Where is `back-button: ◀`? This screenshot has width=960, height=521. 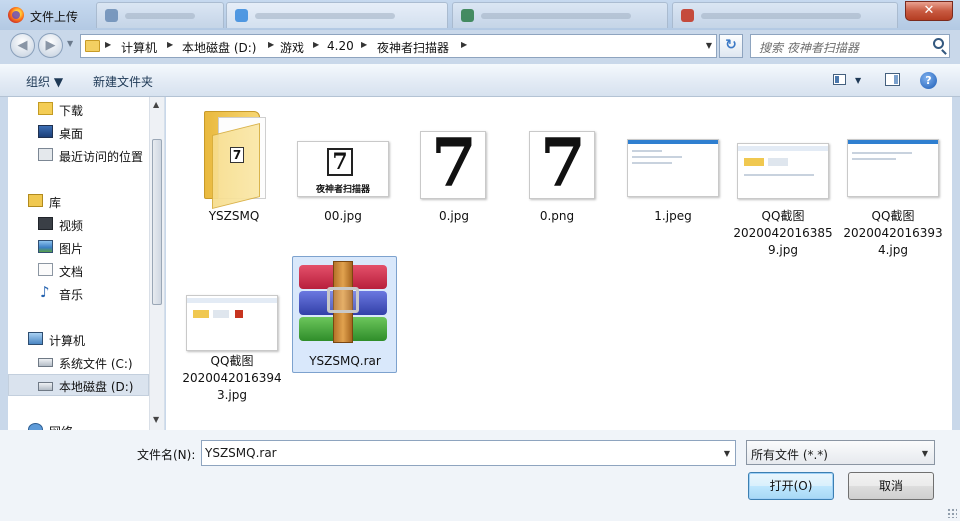 back-button: ◀ is located at coordinates (22, 45).